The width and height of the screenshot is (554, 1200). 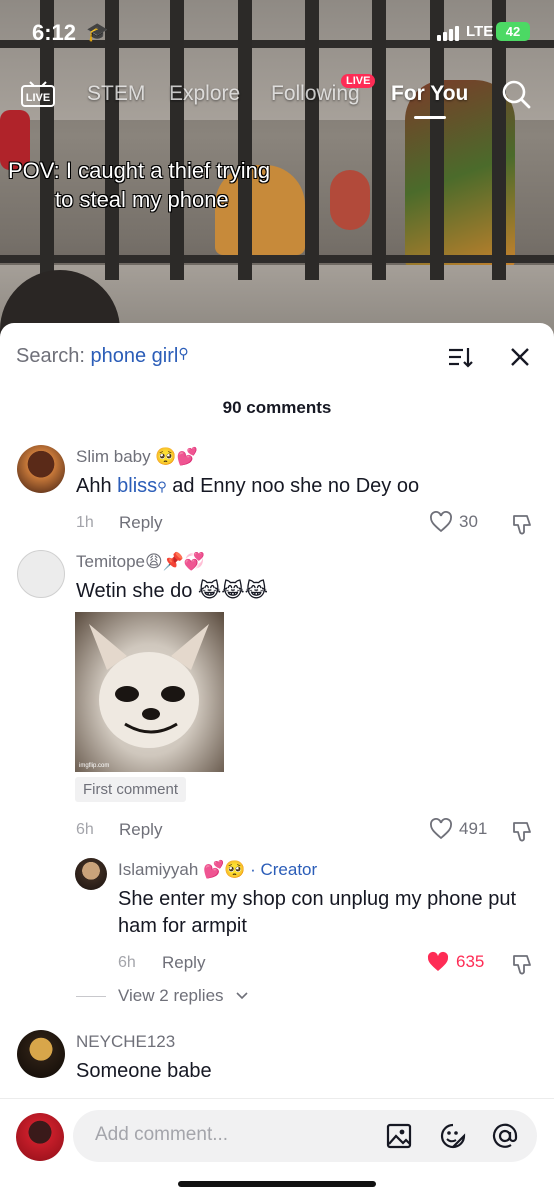 I want to click on caption-line: POV: I caught a thief trying, so click(x=139, y=170).